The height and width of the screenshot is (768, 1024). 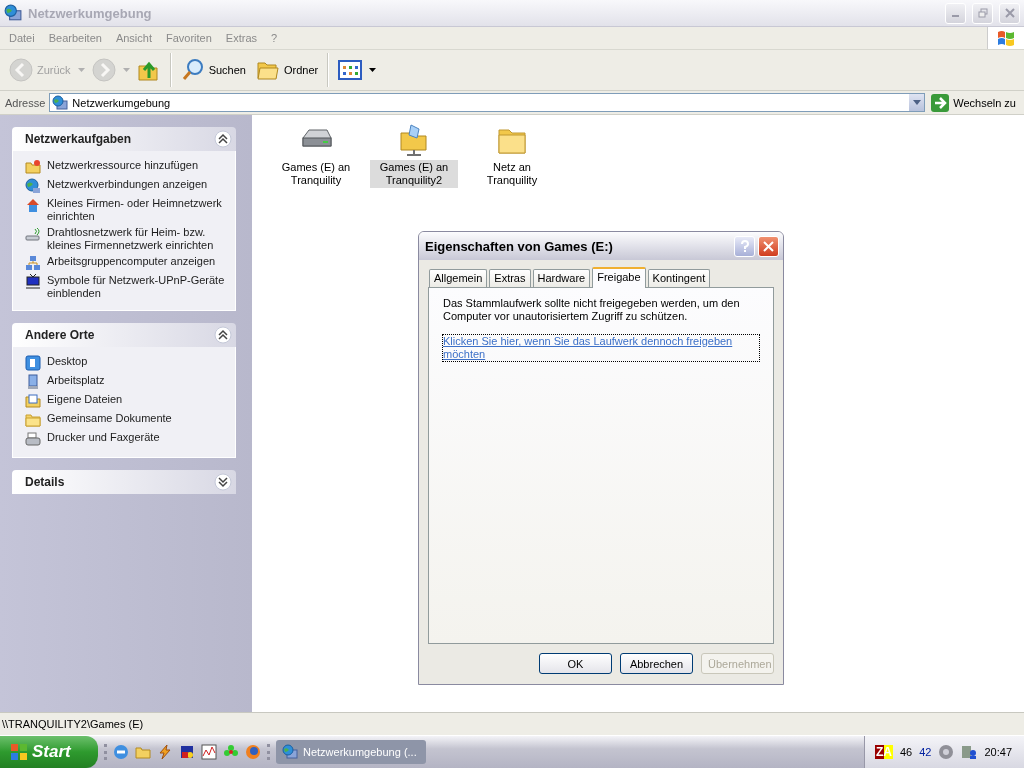 What do you see at coordinates (223, 482) in the screenshot?
I see `expand-chevron-icon` at bounding box center [223, 482].